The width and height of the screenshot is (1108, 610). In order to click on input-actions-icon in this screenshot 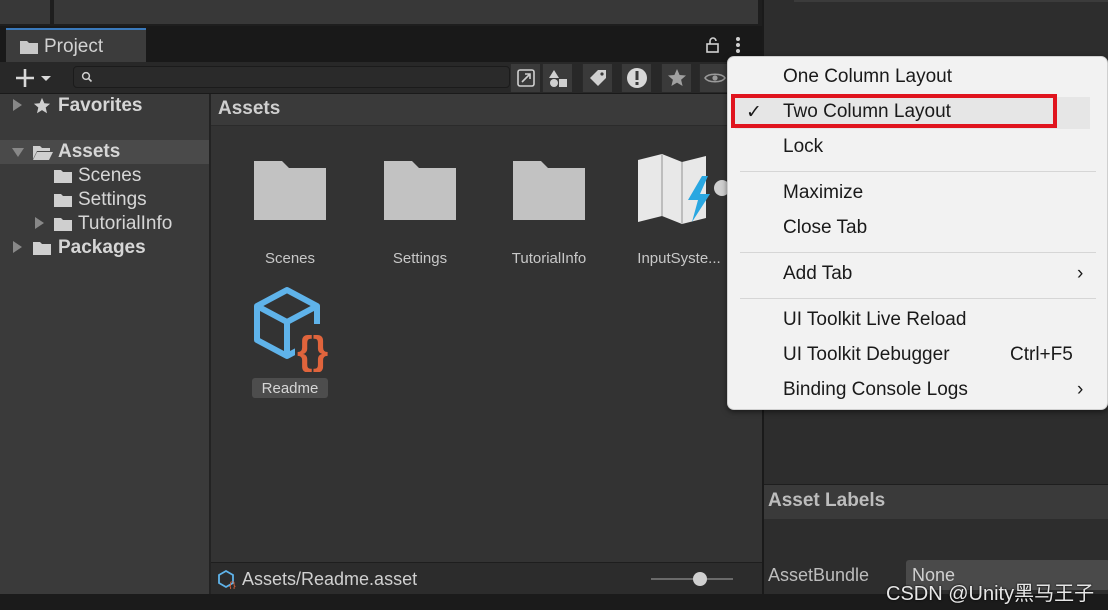, I will do `click(683, 189)`.